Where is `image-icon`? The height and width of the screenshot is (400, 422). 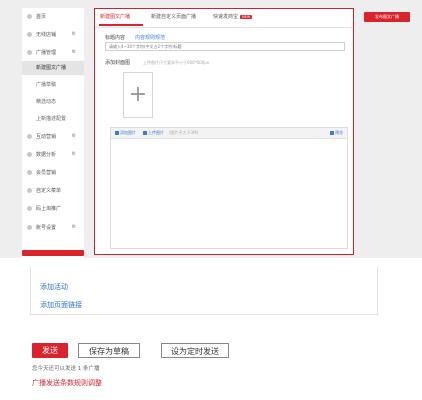
image-icon is located at coordinates (117, 132).